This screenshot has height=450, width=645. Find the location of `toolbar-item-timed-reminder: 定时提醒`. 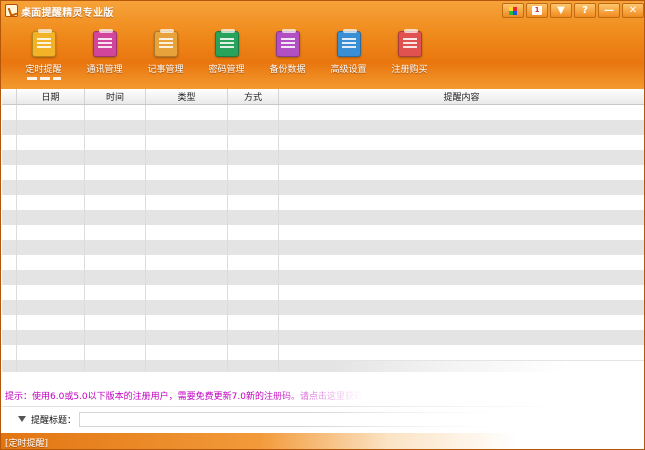

toolbar-item-timed-reminder: 定时提醒 is located at coordinates (43, 54).